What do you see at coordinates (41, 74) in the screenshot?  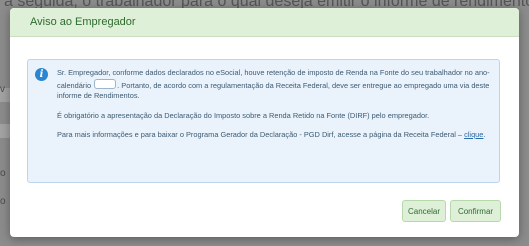 I see `info-circle-icon: i` at bounding box center [41, 74].